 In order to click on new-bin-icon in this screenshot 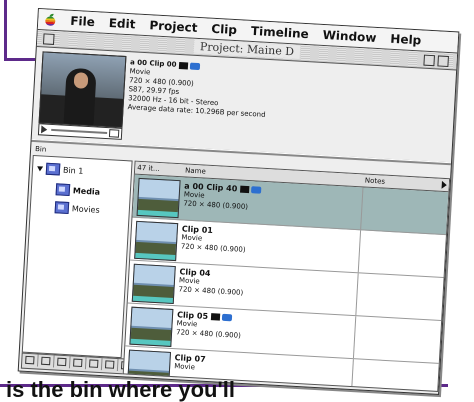, I will do `click(46, 361)`.